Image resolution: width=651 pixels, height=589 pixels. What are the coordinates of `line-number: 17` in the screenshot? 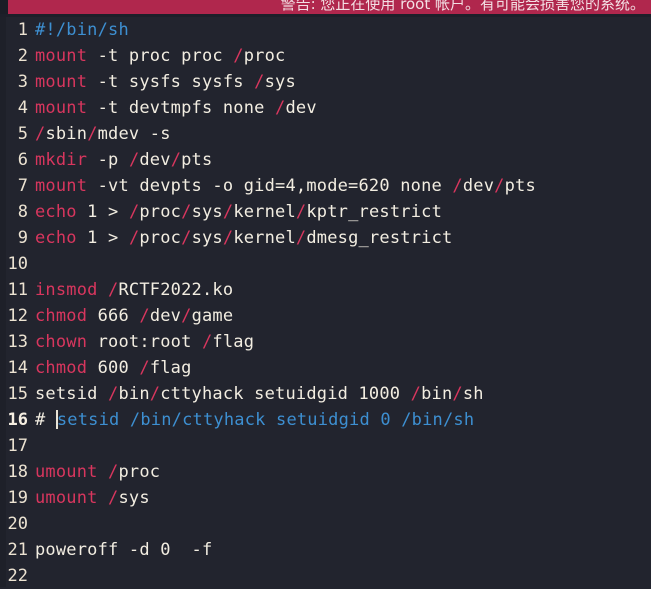 It's located at (17, 446).